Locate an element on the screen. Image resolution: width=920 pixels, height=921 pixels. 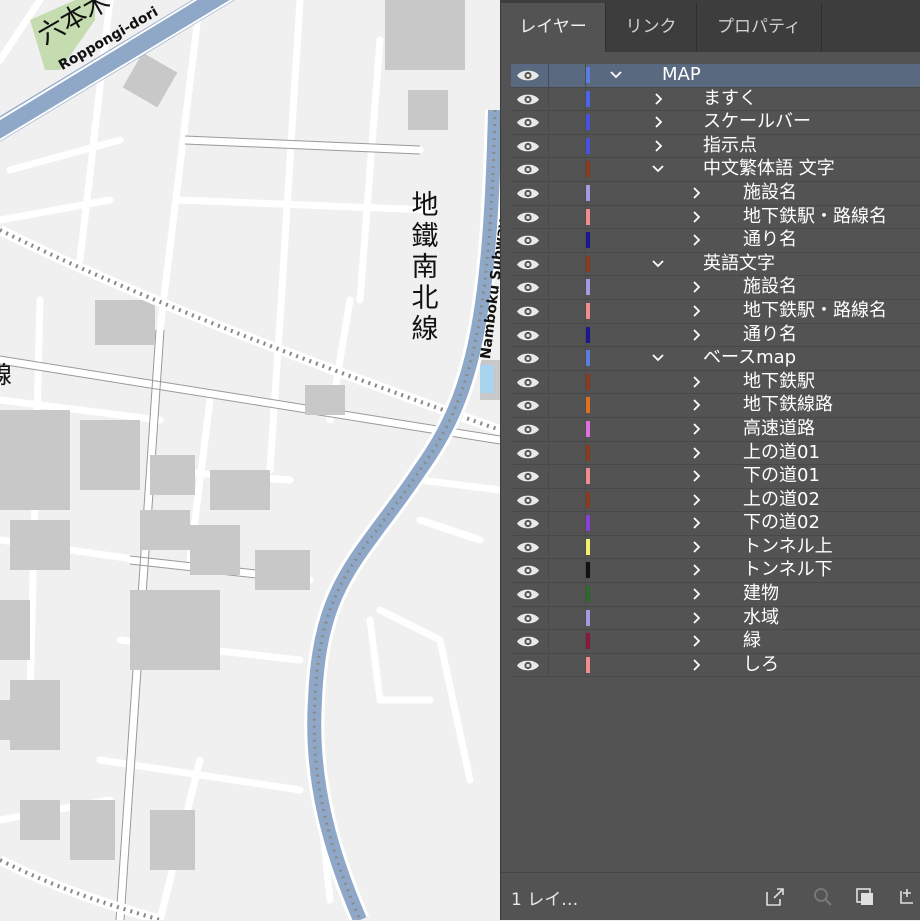
layer-name: 中文繁体語 文字 is located at coordinates (769, 169).